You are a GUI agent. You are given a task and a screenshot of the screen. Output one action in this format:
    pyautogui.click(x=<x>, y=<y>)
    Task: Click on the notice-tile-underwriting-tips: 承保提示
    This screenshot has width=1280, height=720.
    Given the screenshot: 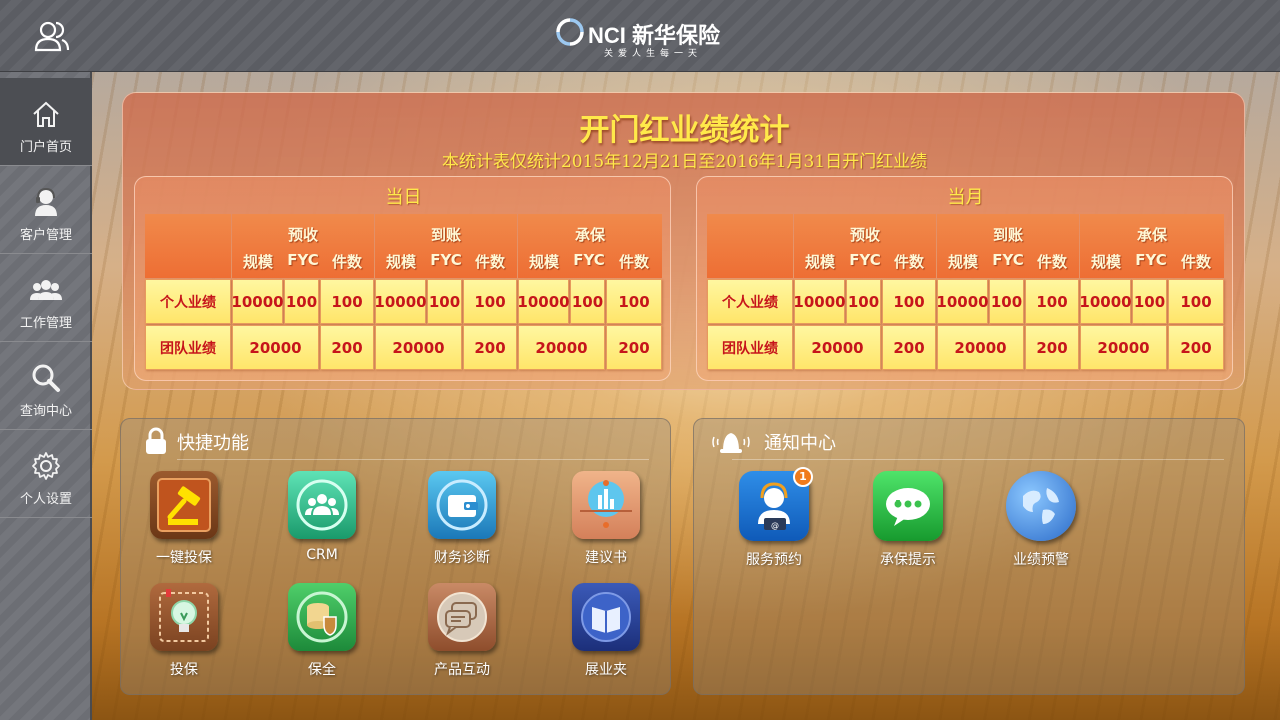 What is the action you would take?
    pyautogui.click(x=908, y=520)
    